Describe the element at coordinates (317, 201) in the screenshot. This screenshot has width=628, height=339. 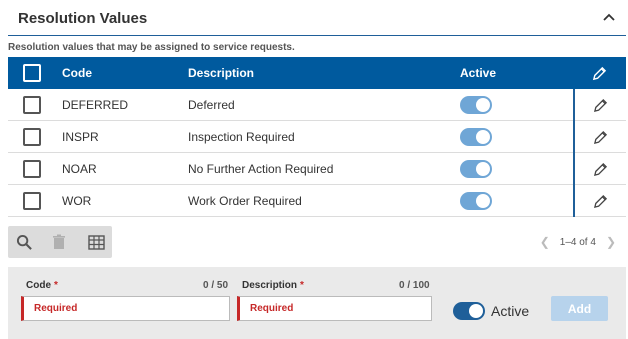
I see `table-row: WOR Work Order Required` at that location.